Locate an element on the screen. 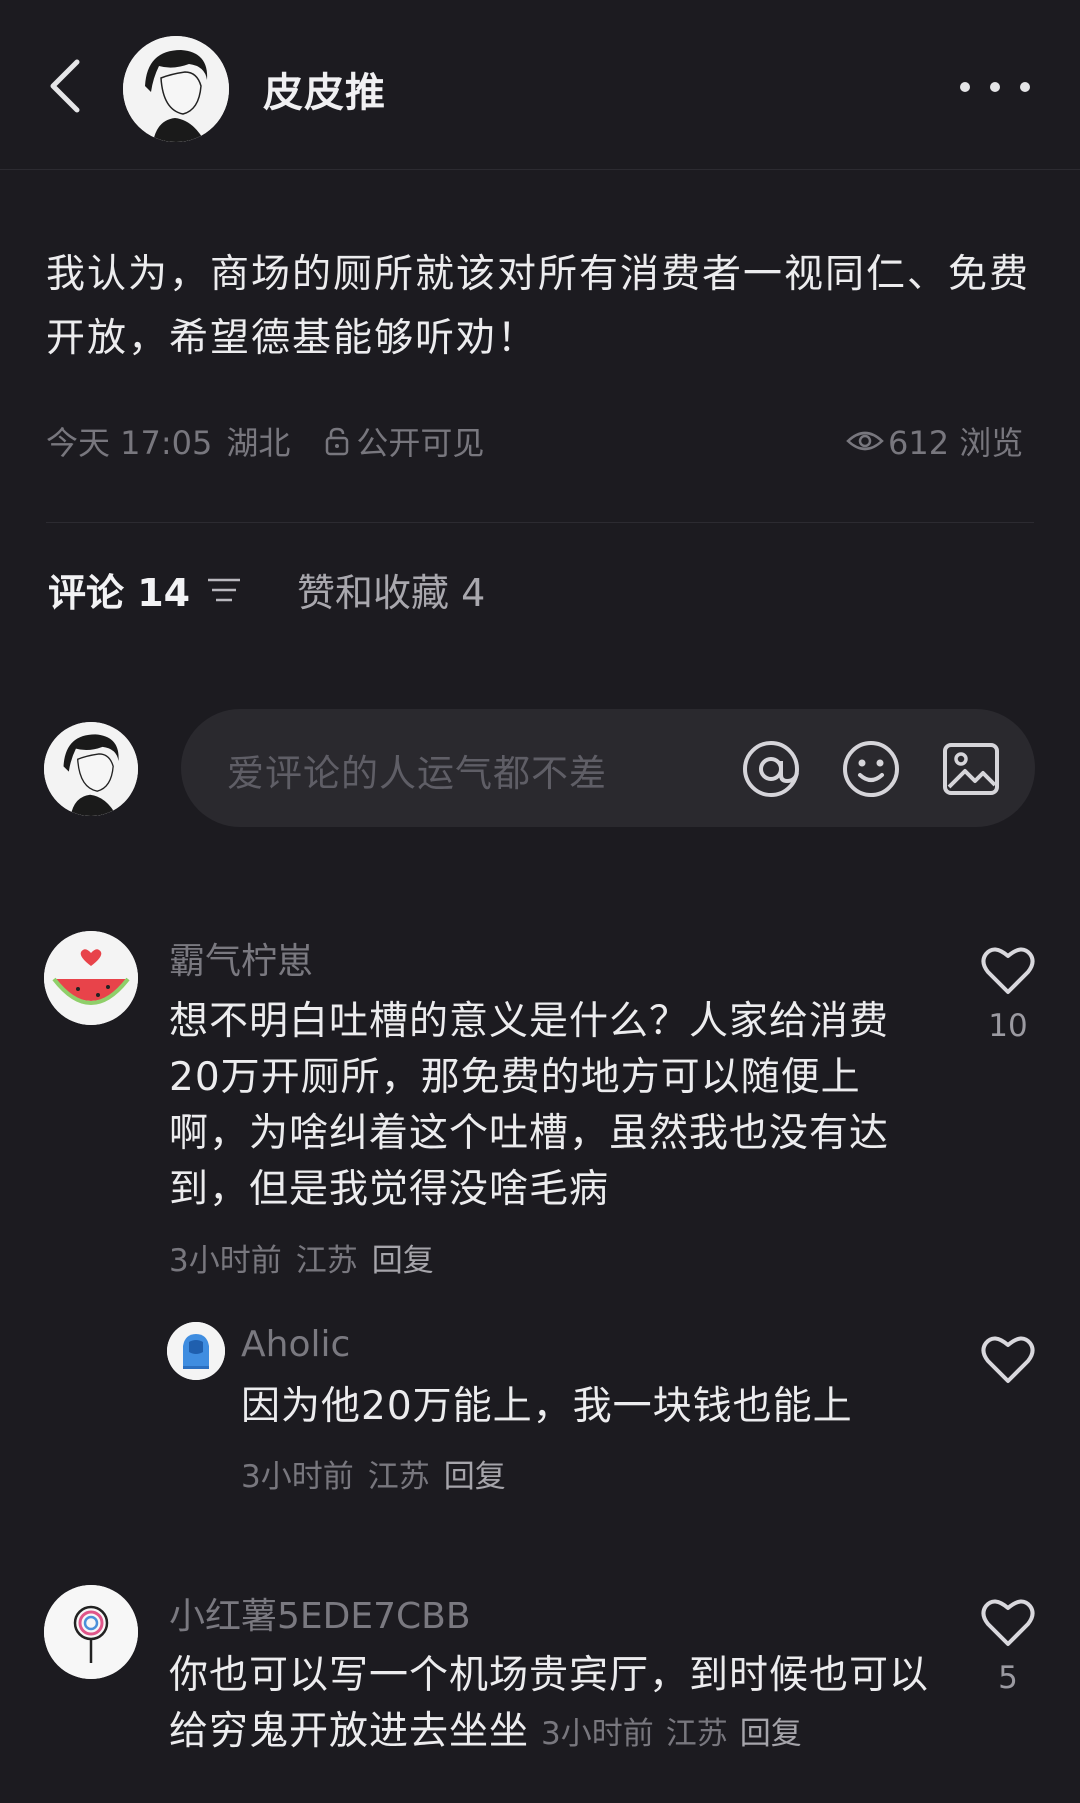  back-button is located at coordinates (64, 86).